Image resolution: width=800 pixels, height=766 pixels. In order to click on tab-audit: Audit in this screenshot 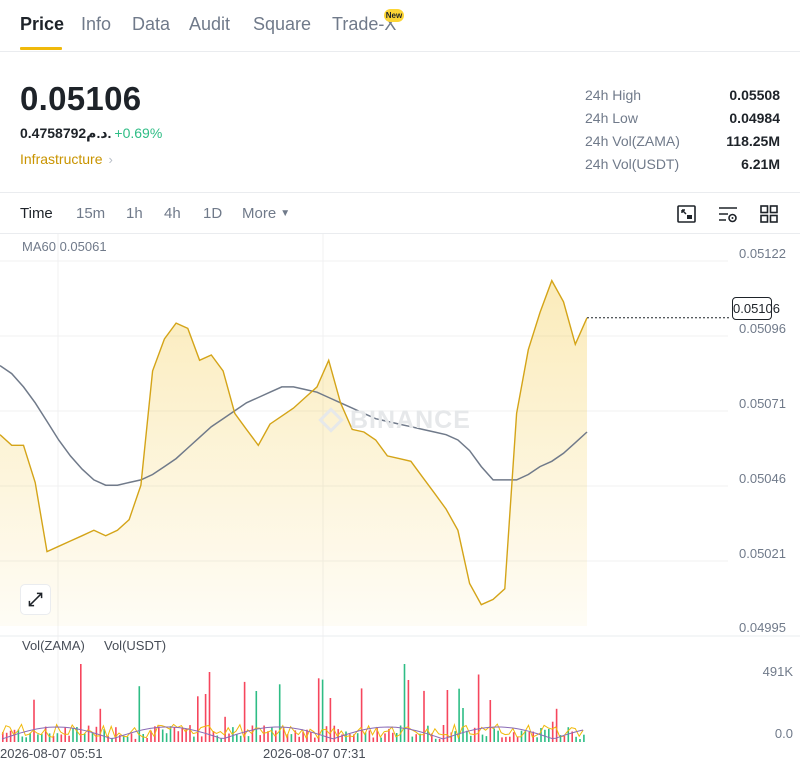, I will do `click(209, 24)`.